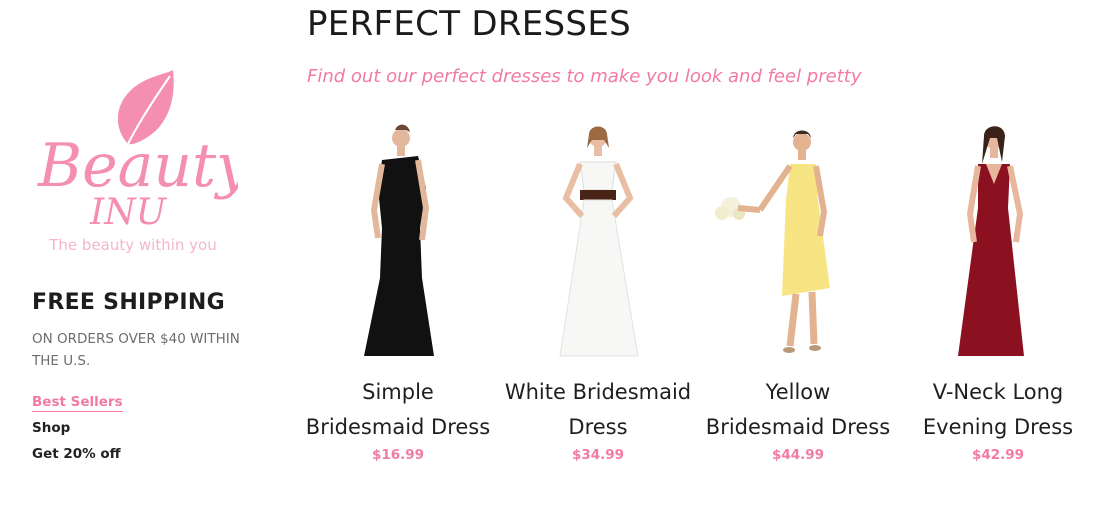 The width and height of the screenshot is (1095, 505). What do you see at coordinates (133, 245) in the screenshot?
I see `brand-tagline: The beauty within you` at bounding box center [133, 245].